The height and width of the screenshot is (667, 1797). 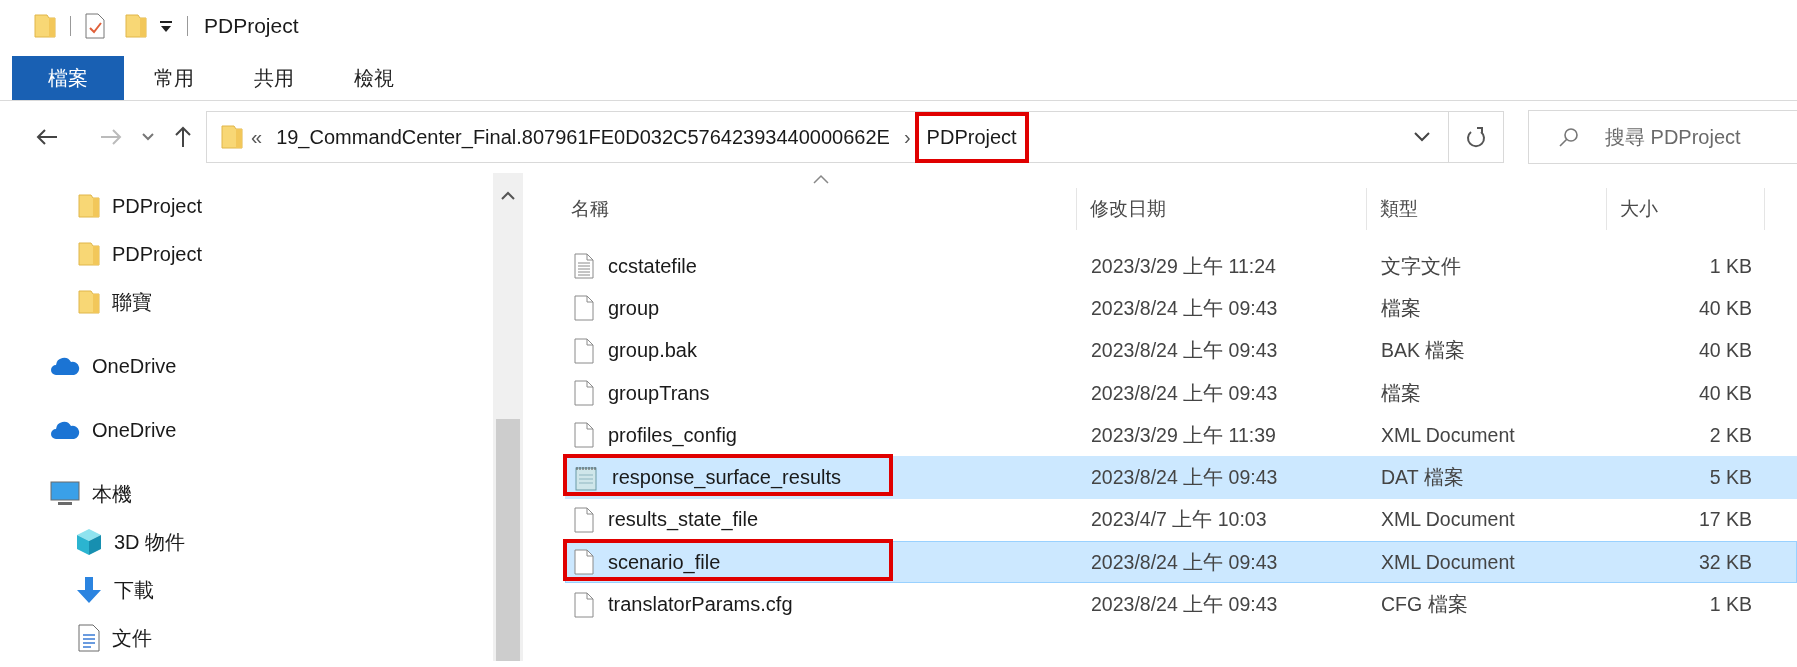 I want to click on file-name: scenario_file, so click(x=664, y=562).